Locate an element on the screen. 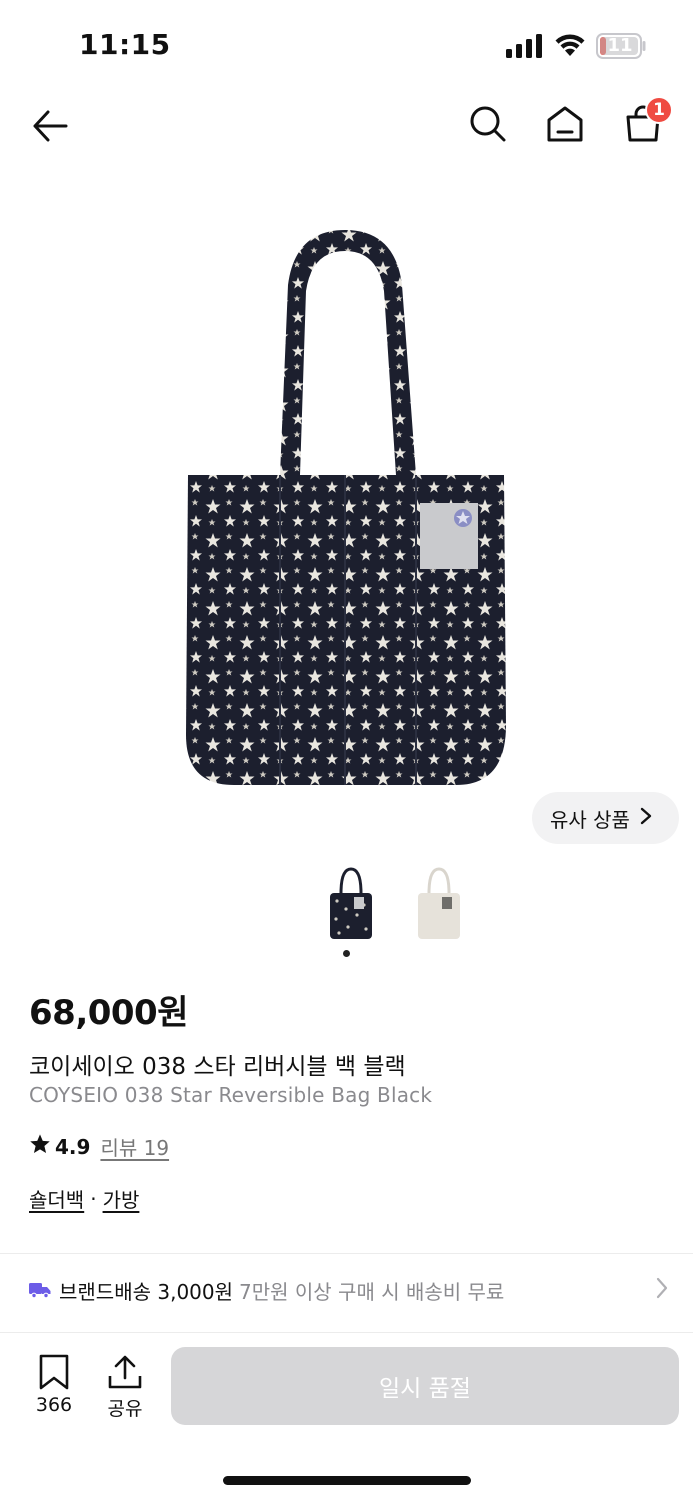  category-link-bag: 가방 is located at coordinates (121, 1198).